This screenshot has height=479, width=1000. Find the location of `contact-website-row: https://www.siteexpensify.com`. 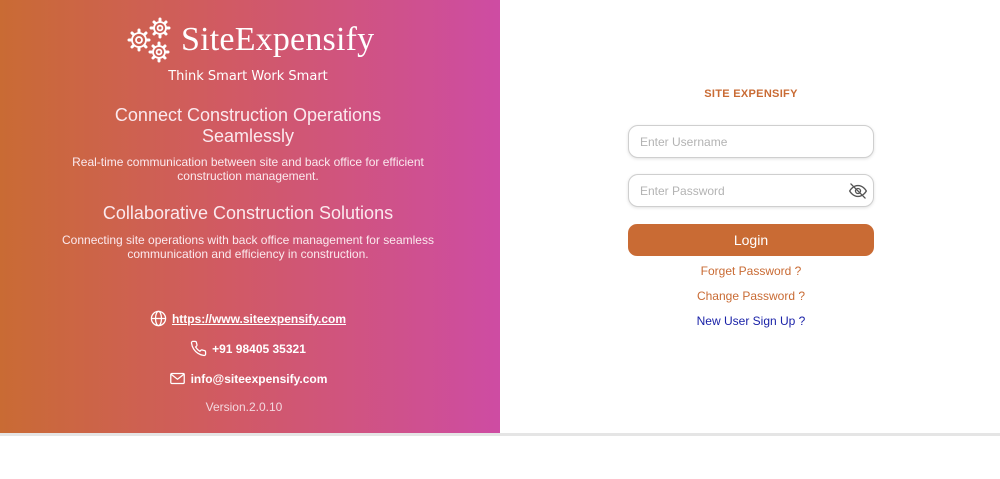

contact-website-row: https://www.siteexpensify.com is located at coordinates (248, 318).